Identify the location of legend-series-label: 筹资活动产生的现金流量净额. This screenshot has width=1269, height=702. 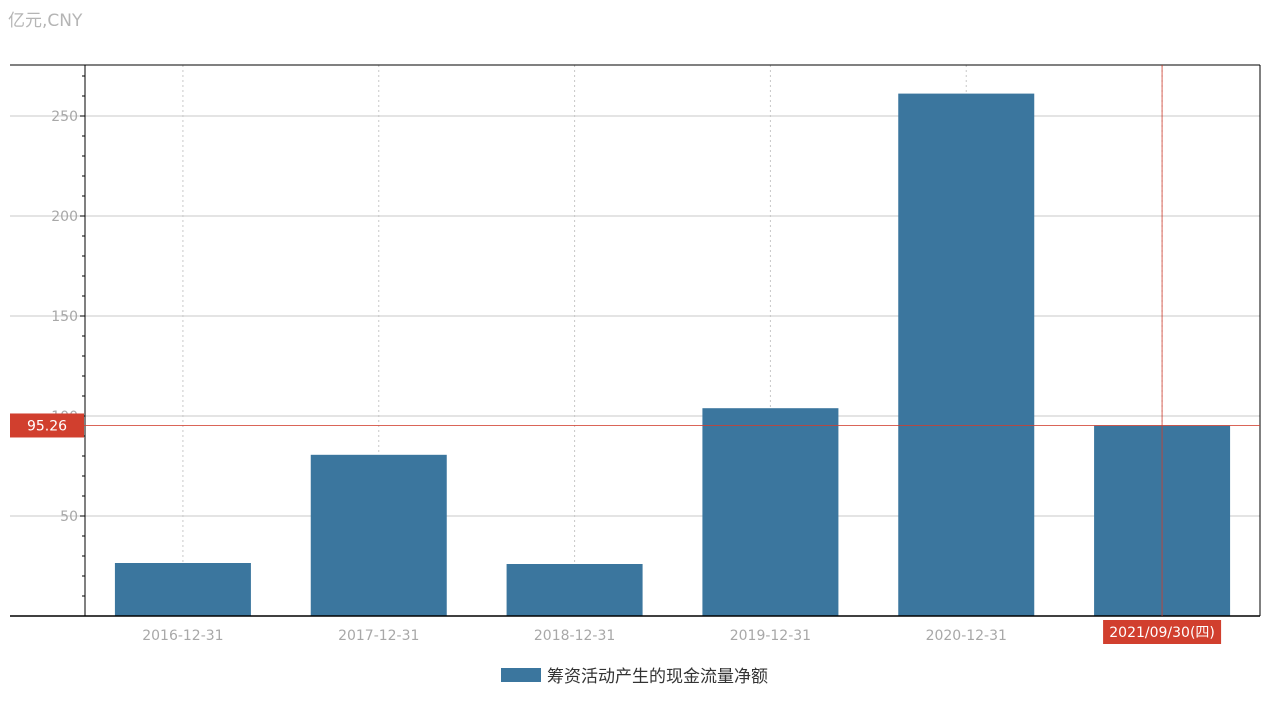
(657, 677).